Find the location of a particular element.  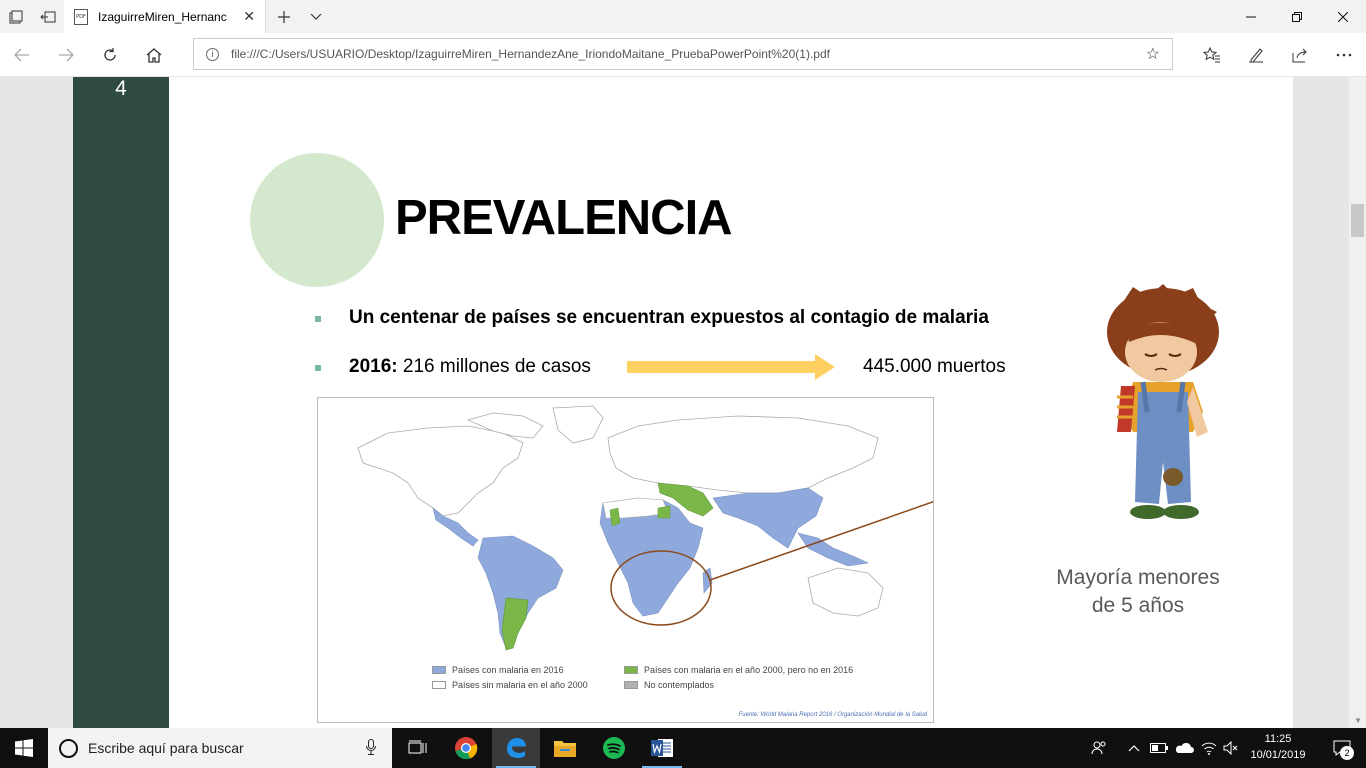

action-center-icon: 2 is located at coordinates (1342, 748).